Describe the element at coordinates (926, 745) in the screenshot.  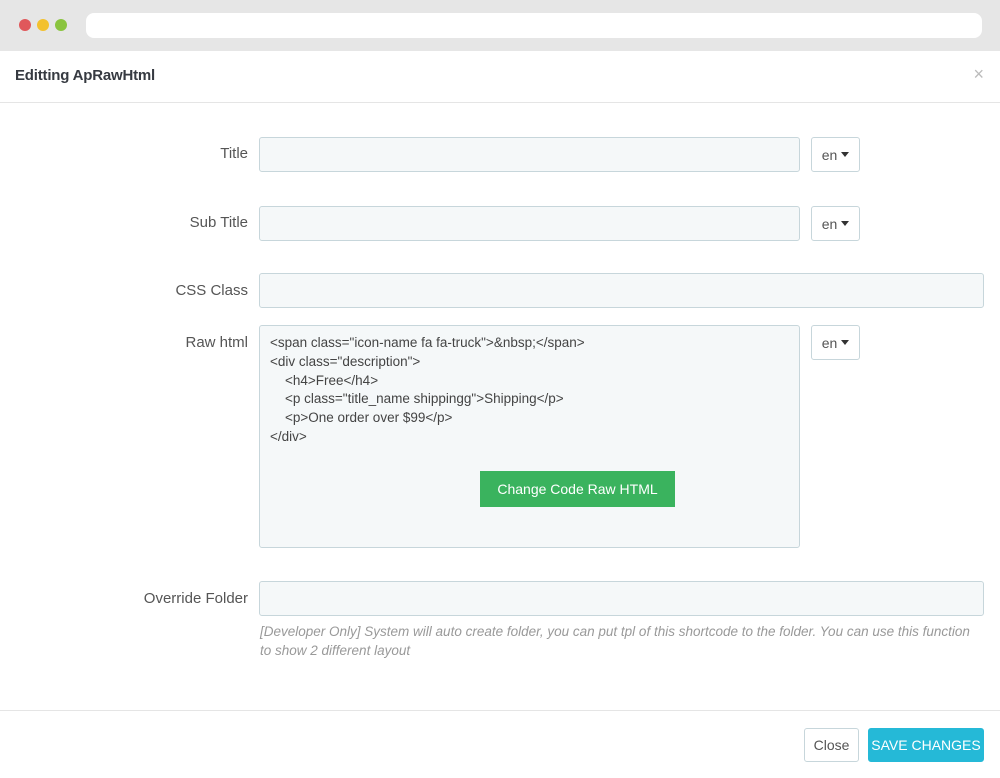
I see `save-changes-button: SAVE CHANGES` at that location.